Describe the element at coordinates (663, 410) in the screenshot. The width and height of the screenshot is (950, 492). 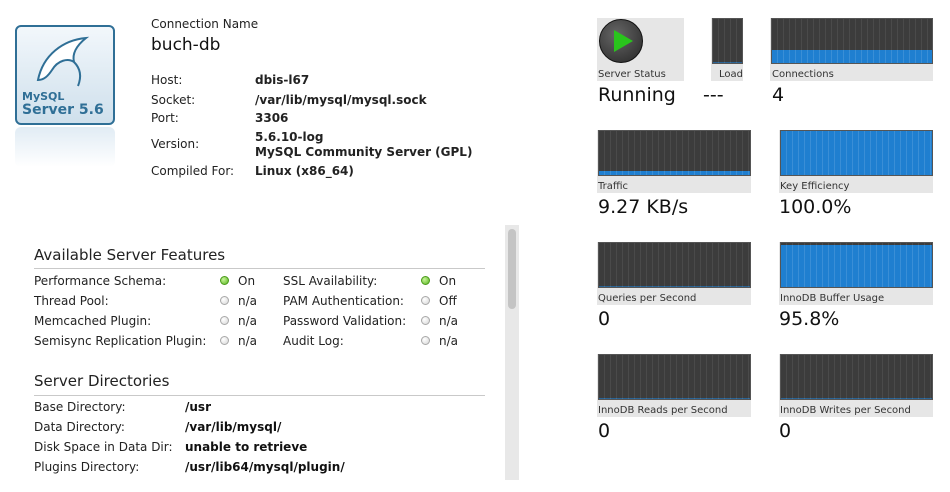
I see `innodb-reads-caption: InnoDB Reads per Second` at that location.